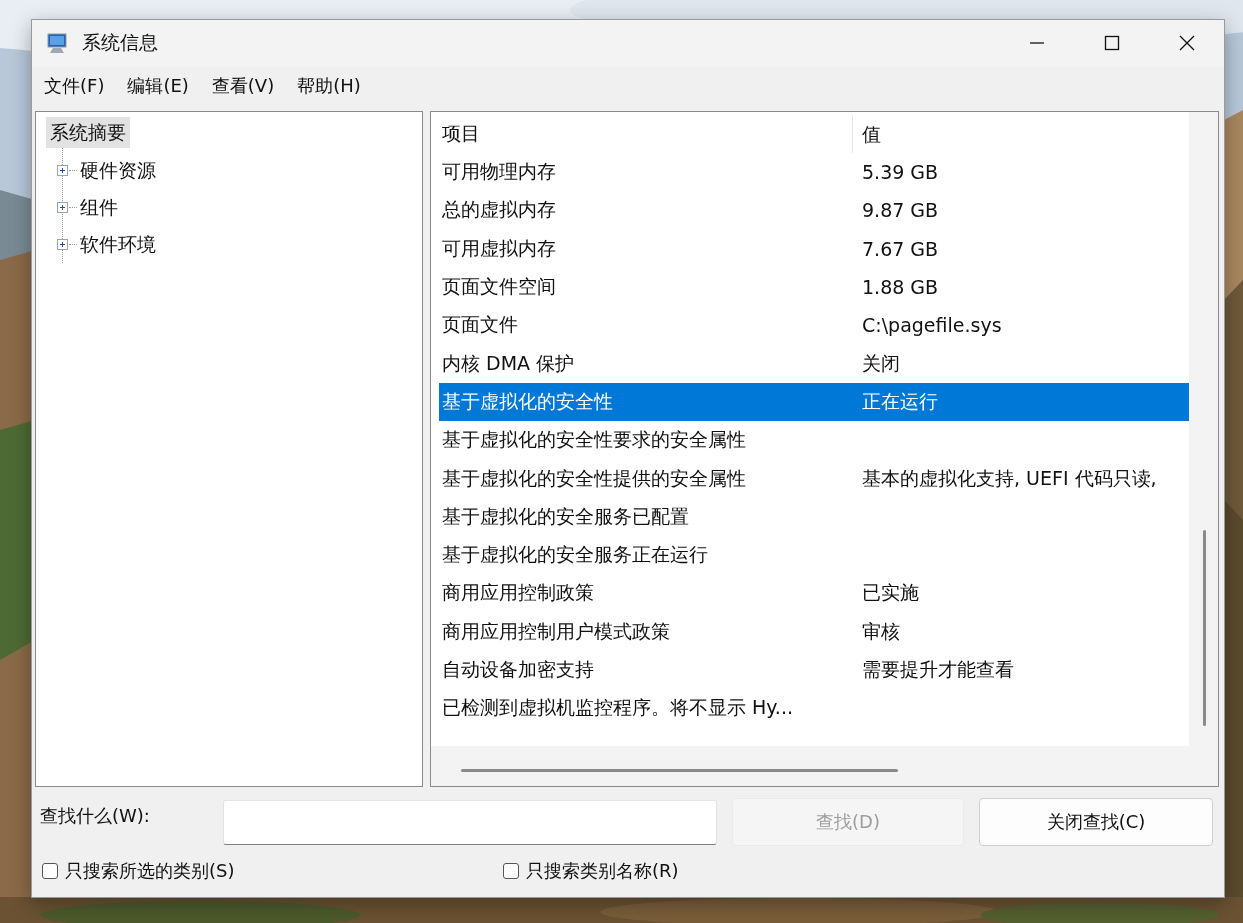  I want to click on menu-item: 查看(V), so click(243, 86).